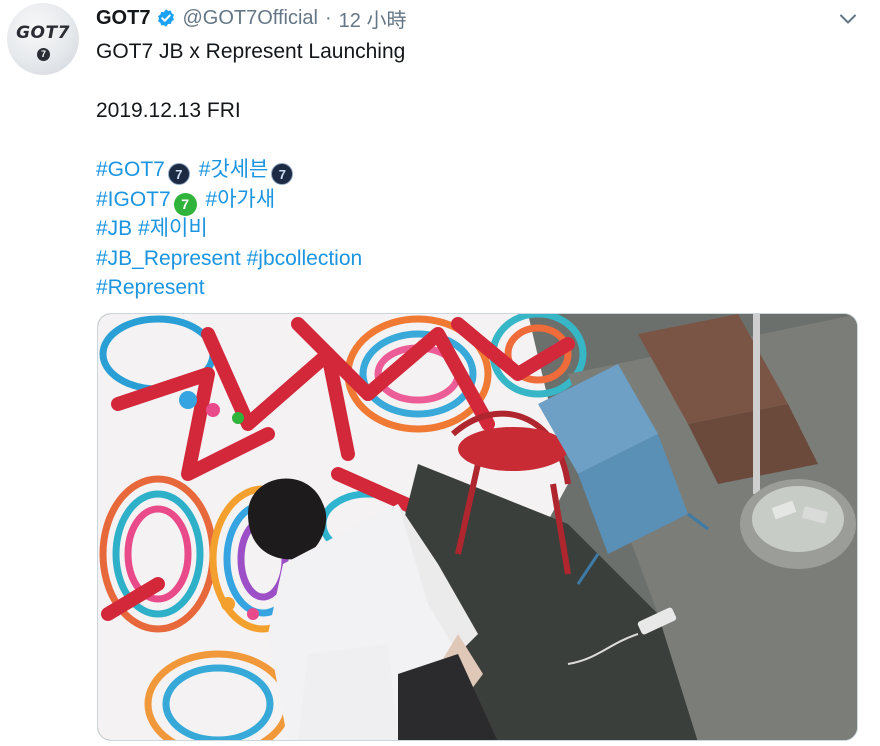 The image size is (880, 746). What do you see at coordinates (114, 228) in the screenshot?
I see `hashtag-jb: #JB` at bounding box center [114, 228].